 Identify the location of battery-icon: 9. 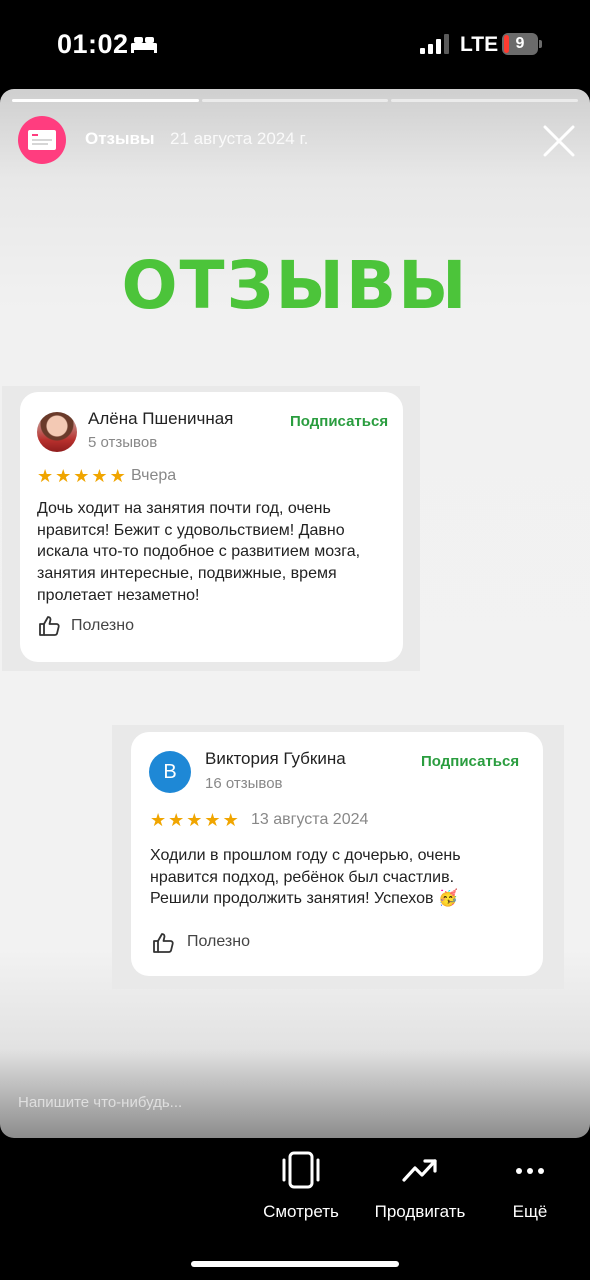
(522, 44).